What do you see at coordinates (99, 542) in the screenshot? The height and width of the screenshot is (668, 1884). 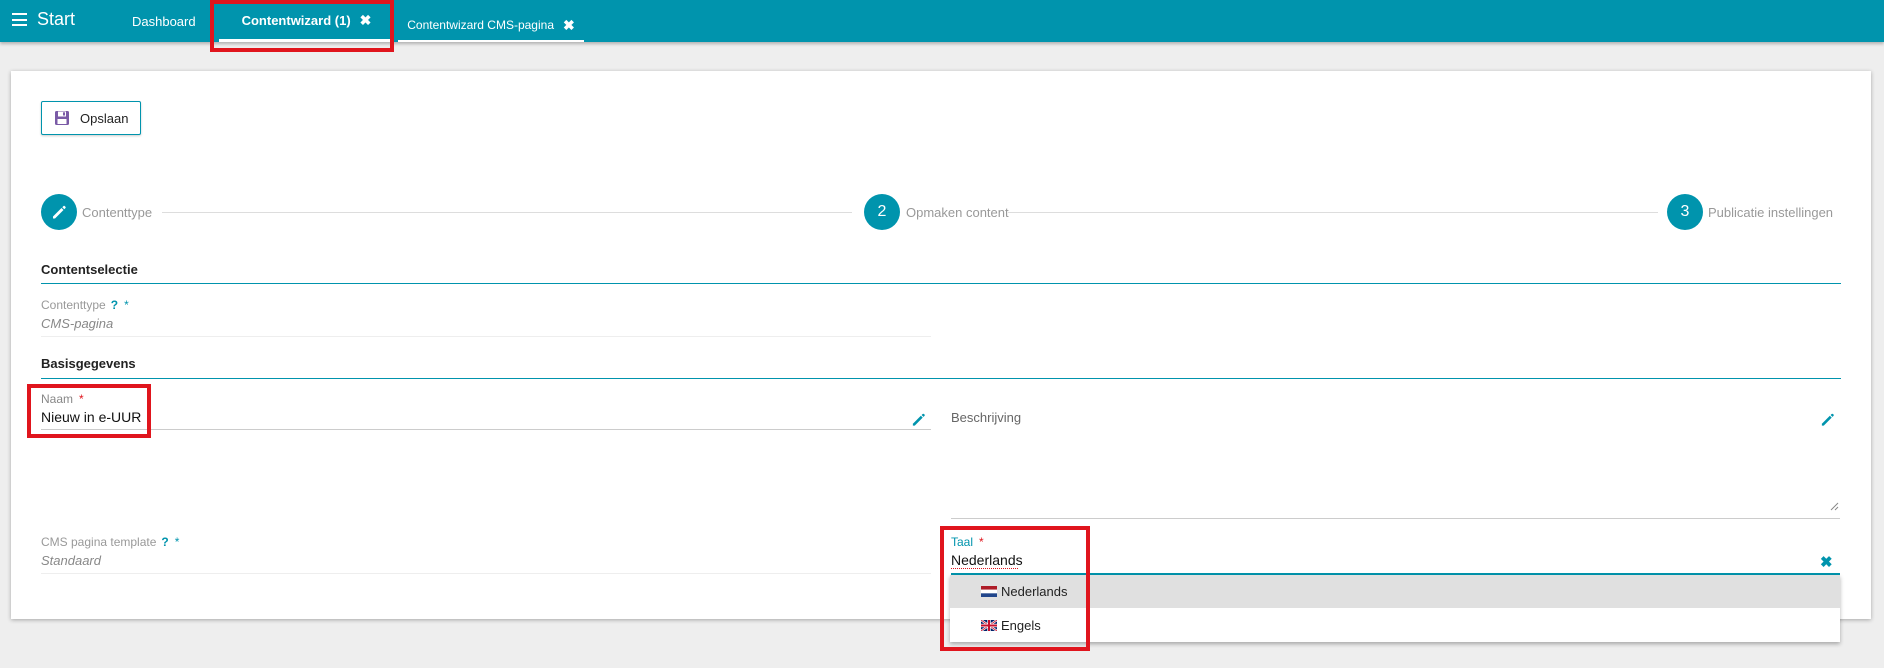 I see `cms-template-label-text: CMS pagina template` at bounding box center [99, 542].